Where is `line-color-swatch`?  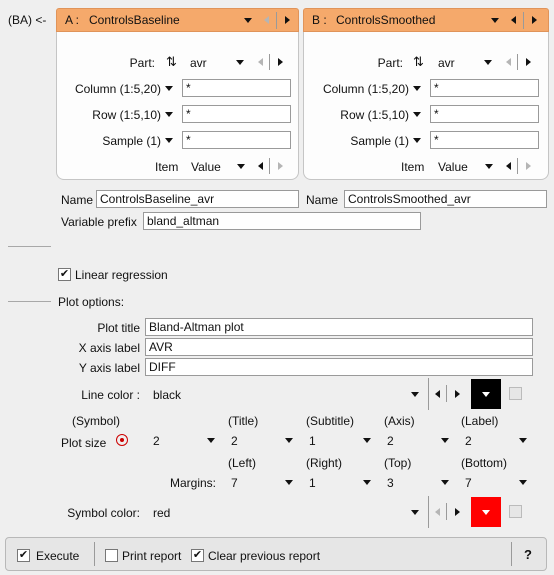 line-color-swatch is located at coordinates (486, 394).